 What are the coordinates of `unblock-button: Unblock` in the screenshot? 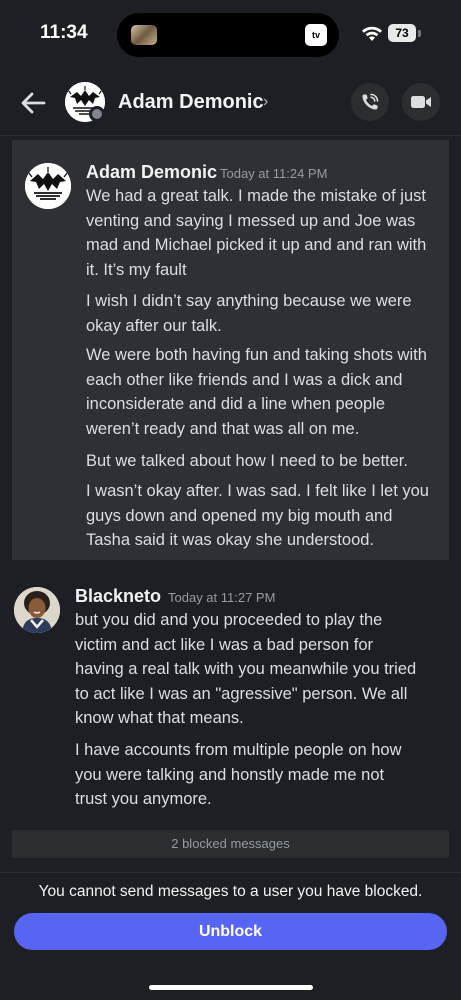 It's located at (230, 931).